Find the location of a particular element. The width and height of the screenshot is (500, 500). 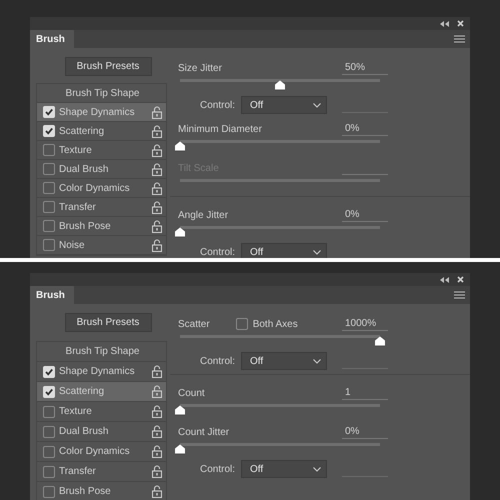

checkbox-label: Both Axes is located at coordinates (275, 324).